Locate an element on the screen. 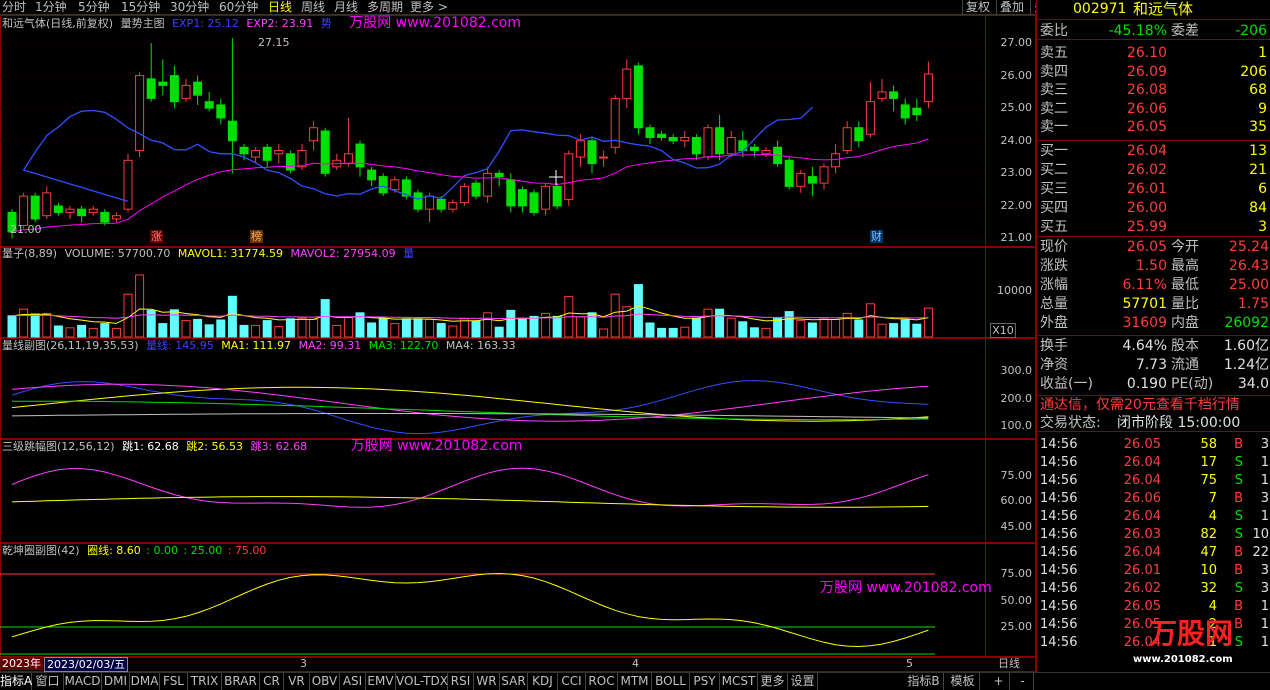 This screenshot has height=690, width=1270. indicator-tab-2: MACD is located at coordinates (83, 681).